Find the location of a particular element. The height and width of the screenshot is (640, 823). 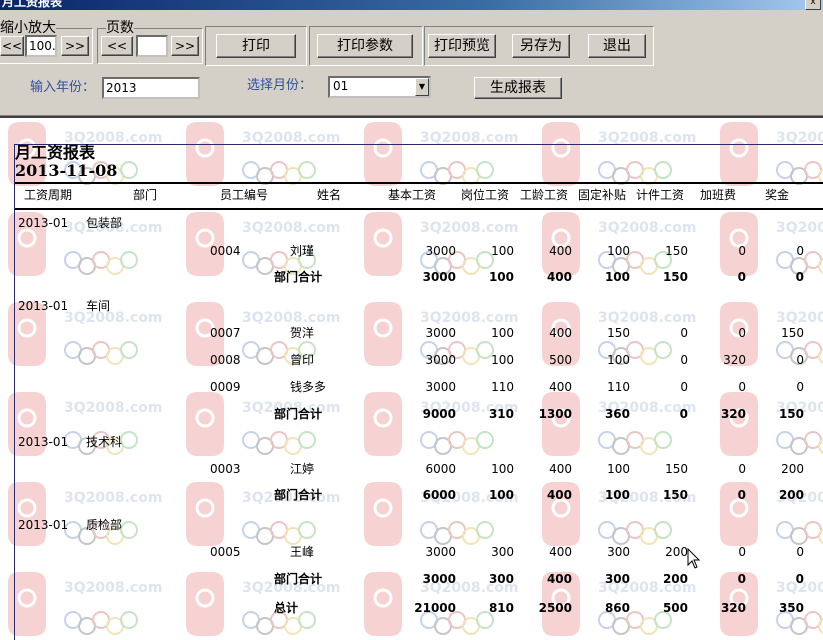

subtotal-value: 200 is located at coordinates (675, 579).